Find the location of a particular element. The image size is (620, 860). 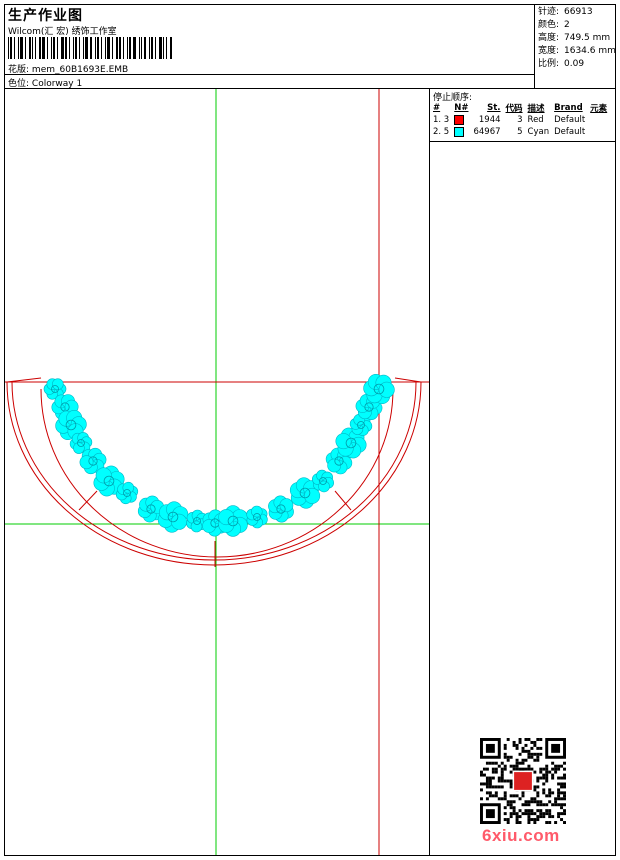

table-header-row: # N# St. 代码 描述 Brand 元素 is located at coordinates (520, 108).